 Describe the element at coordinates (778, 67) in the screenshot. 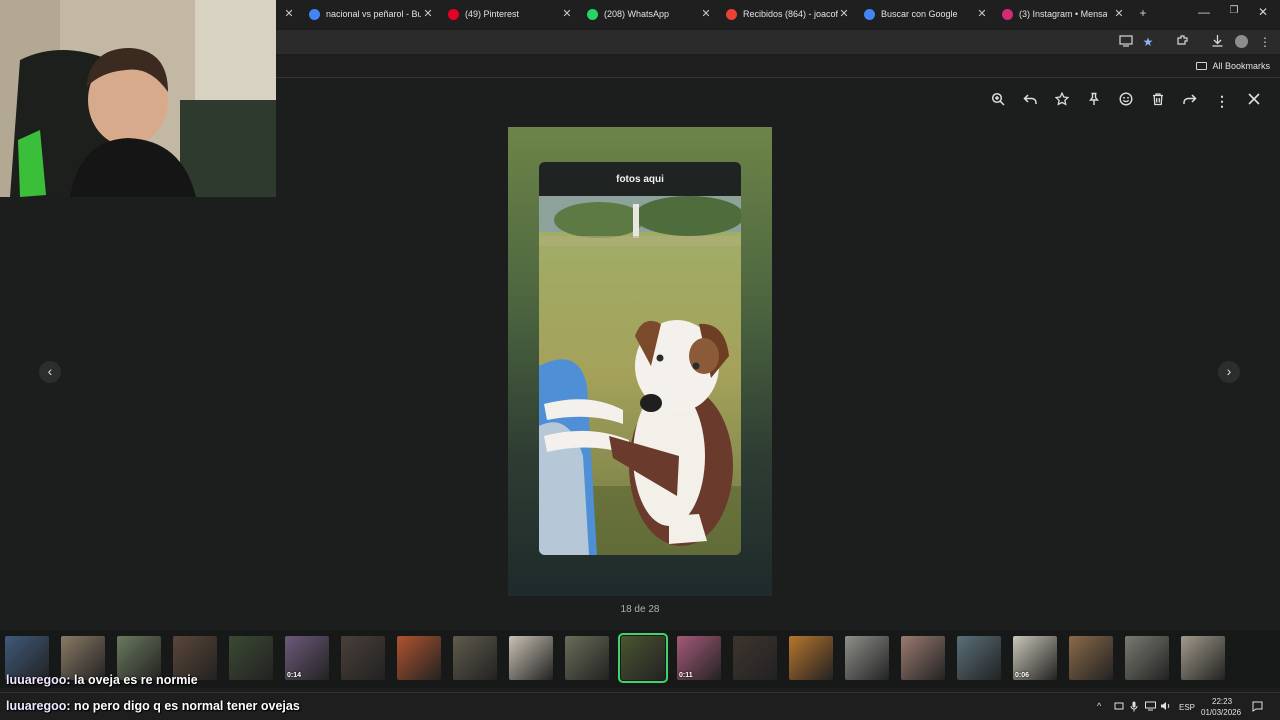

I see `bookmarks-bar: All Bookmarks` at that location.